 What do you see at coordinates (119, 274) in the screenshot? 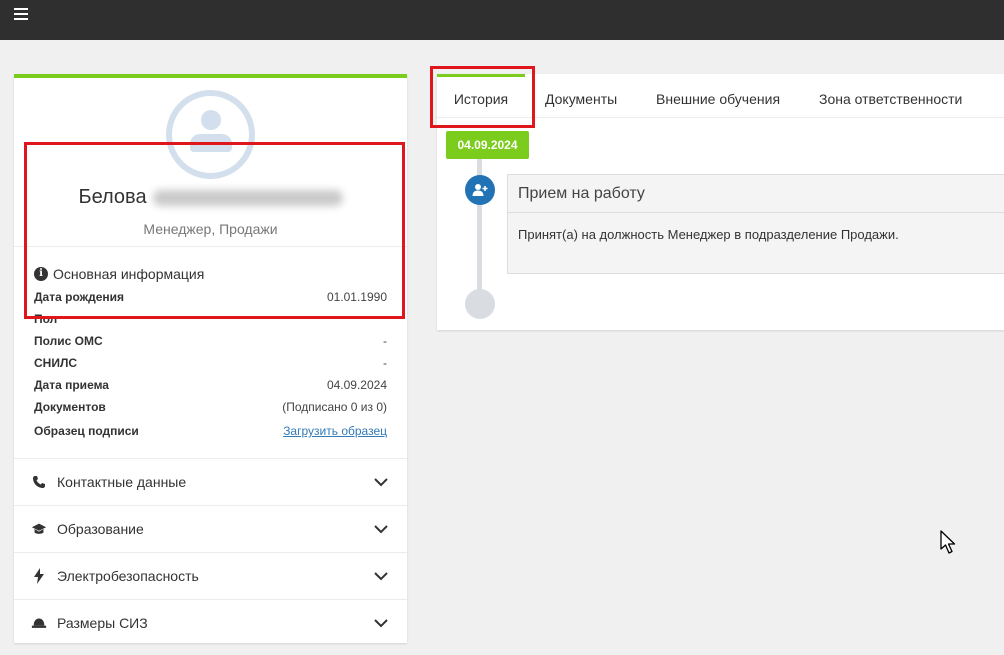
I see `main-info-heading: i Основная информация` at bounding box center [119, 274].